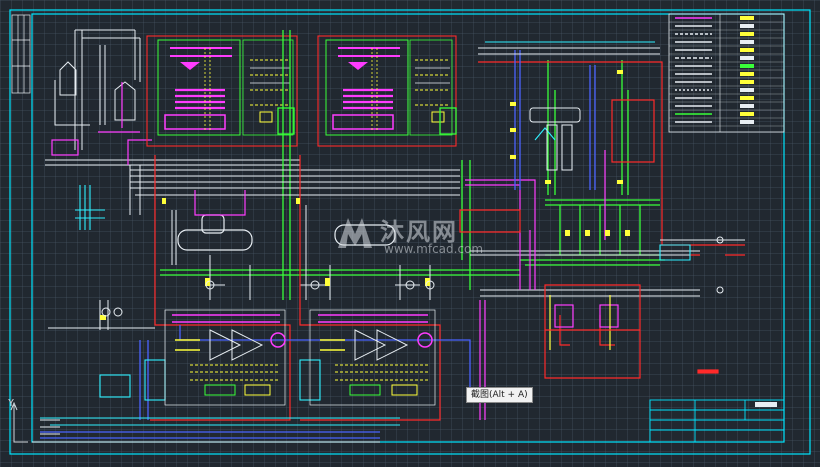 The height and width of the screenshot is (467, 820). I want to click on ucs-y-label: Y, so click(11, 403).